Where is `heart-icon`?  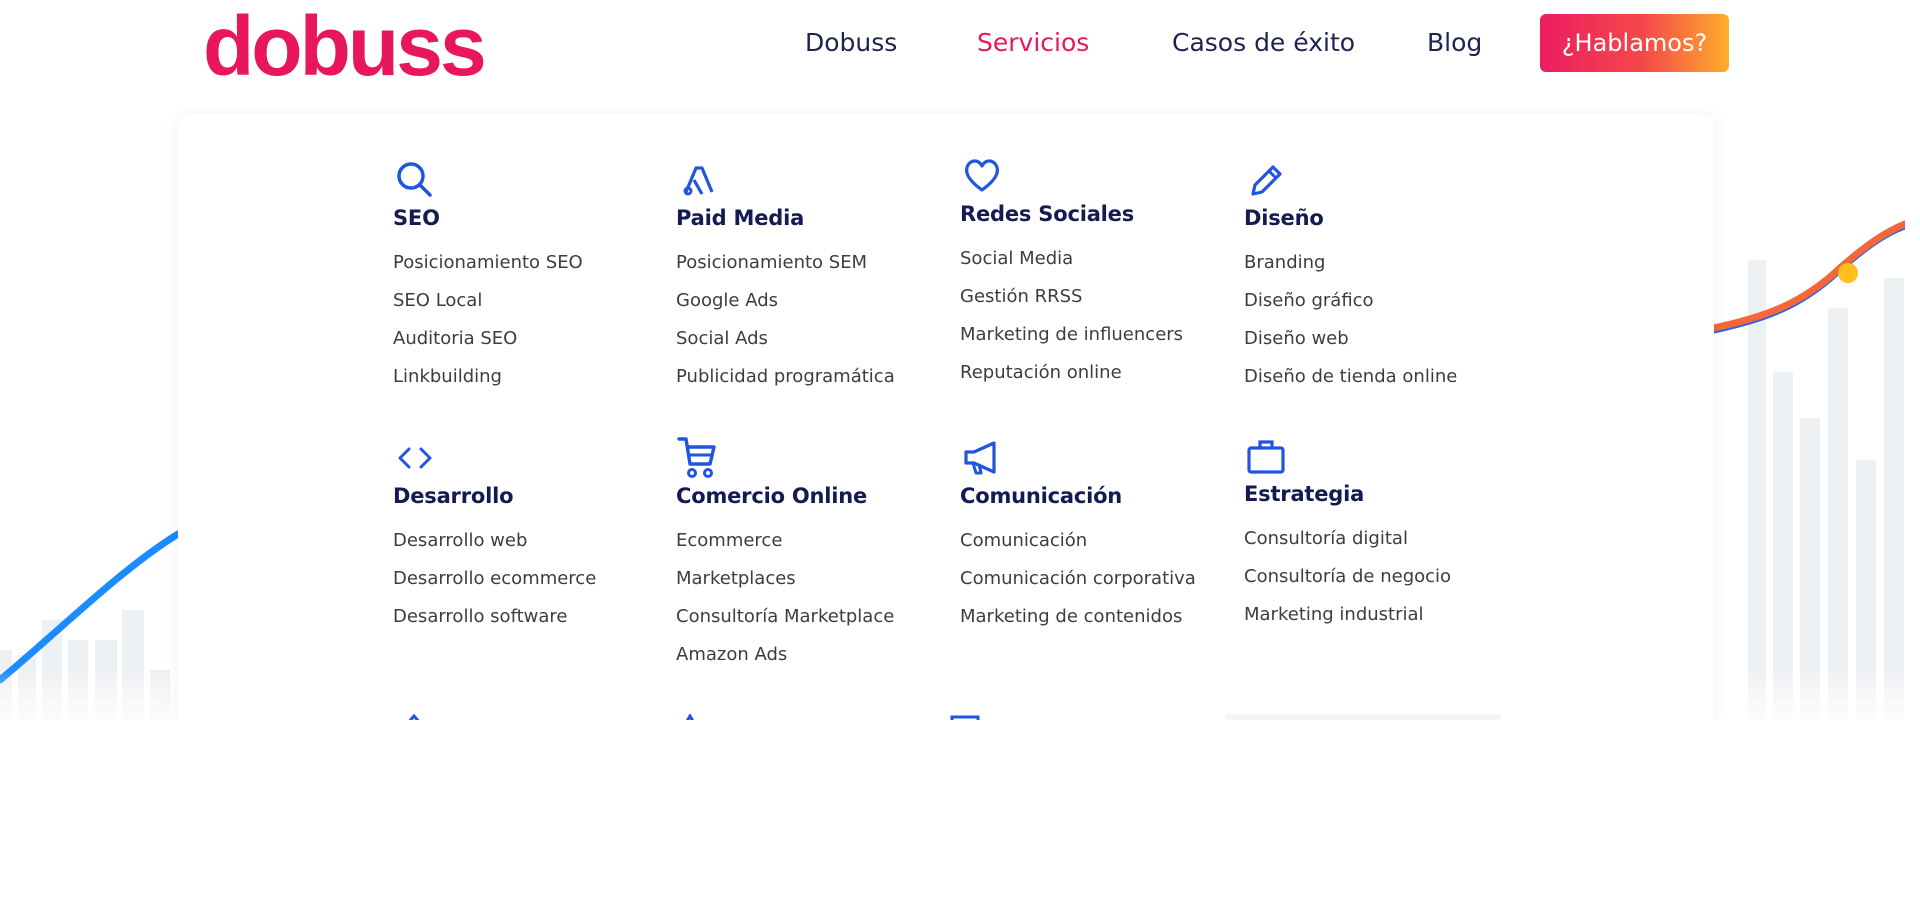 heart-icon is located at coordinates (982, 176).